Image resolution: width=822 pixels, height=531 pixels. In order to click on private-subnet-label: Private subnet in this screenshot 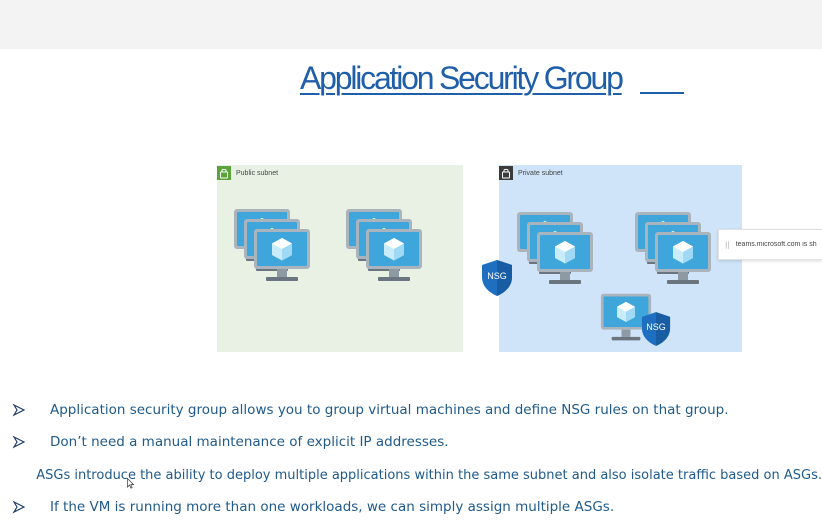, I will do `click(540, 173)`.